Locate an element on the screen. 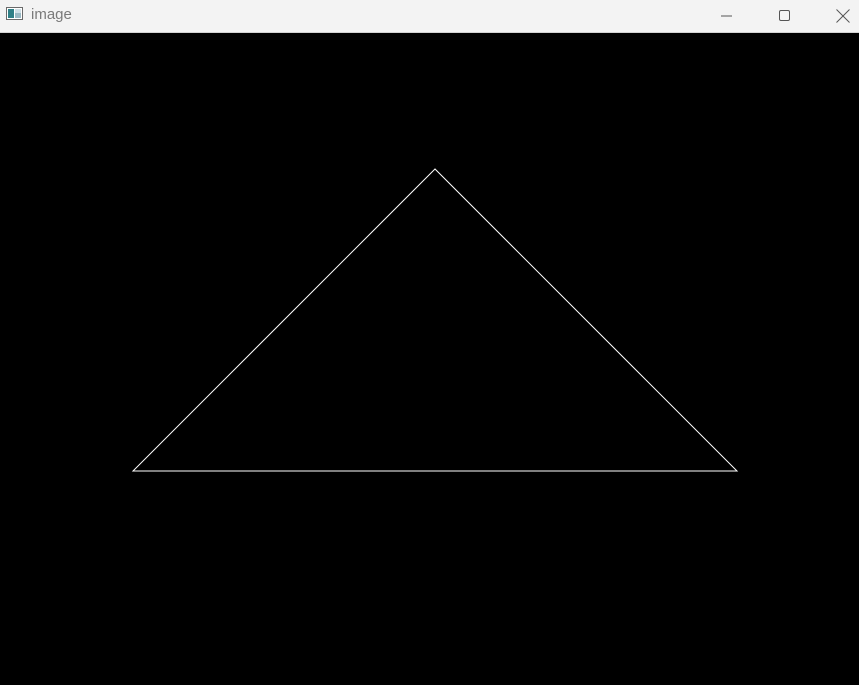 The image size is (859, 685). title-bar: image is located at coordinates (429, 16).